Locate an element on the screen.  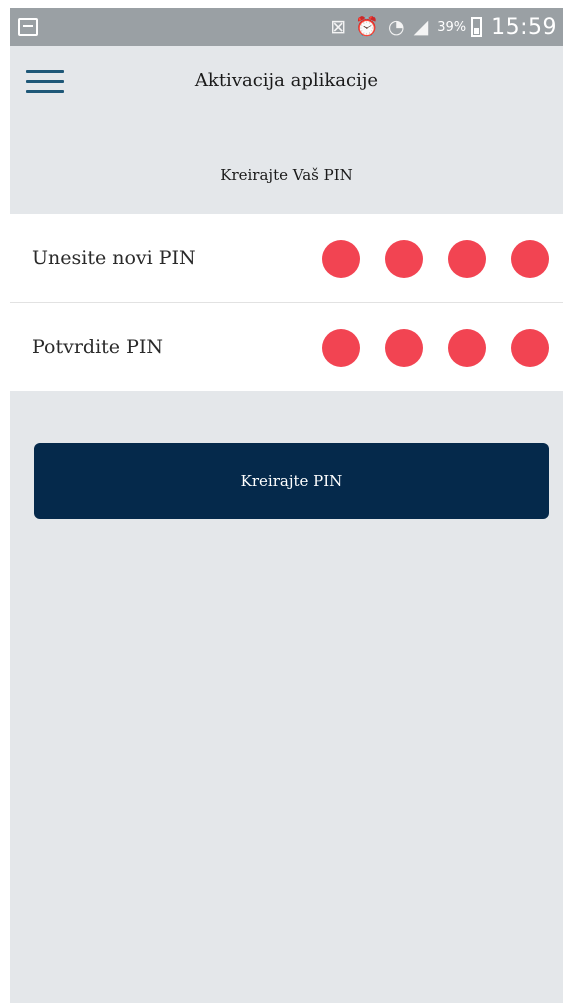
new-pin-field: Unesite novi PIN is located at coordinates (286, 258).